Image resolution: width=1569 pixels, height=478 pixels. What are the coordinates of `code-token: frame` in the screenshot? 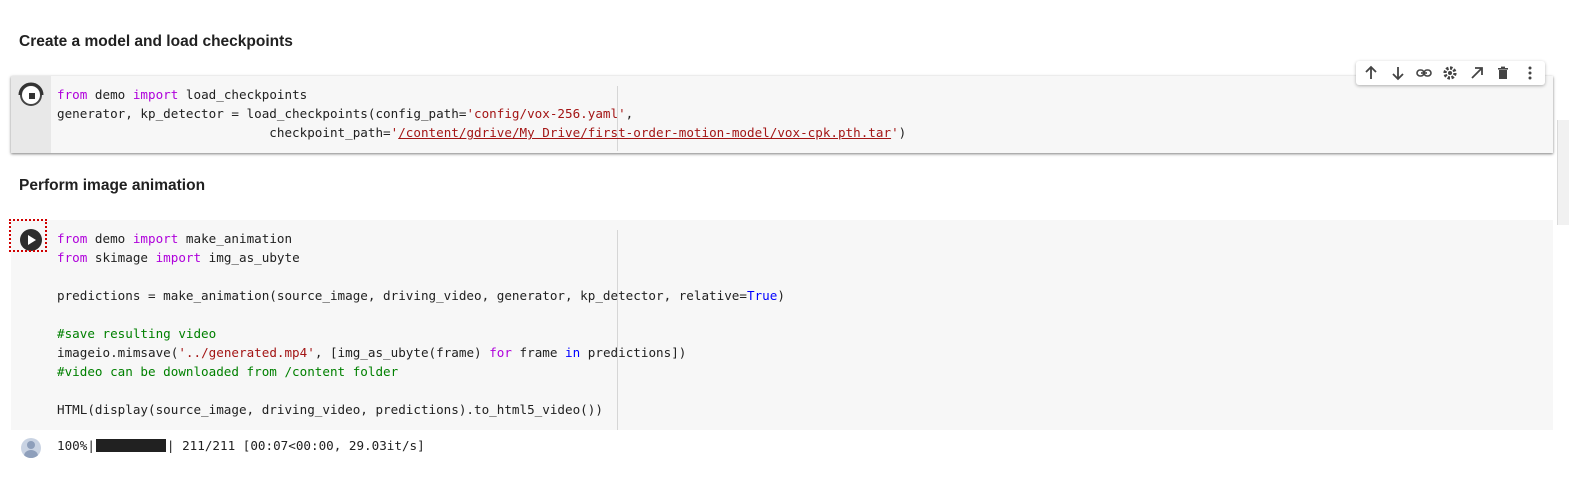 It's located at (538, 352).